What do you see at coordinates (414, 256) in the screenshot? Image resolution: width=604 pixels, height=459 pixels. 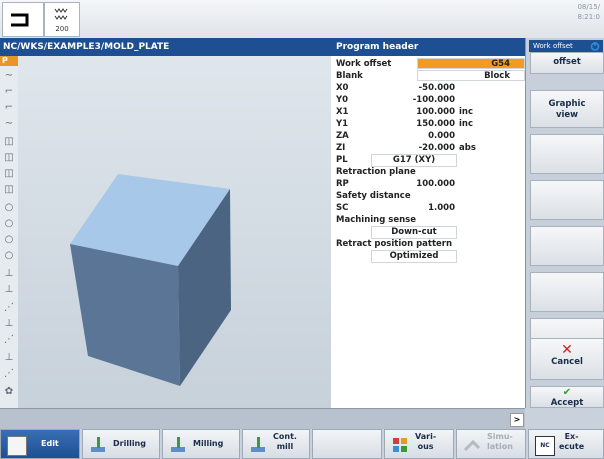 I see `retract-pattern-field: Optimized` at bounding box center [414, 256].